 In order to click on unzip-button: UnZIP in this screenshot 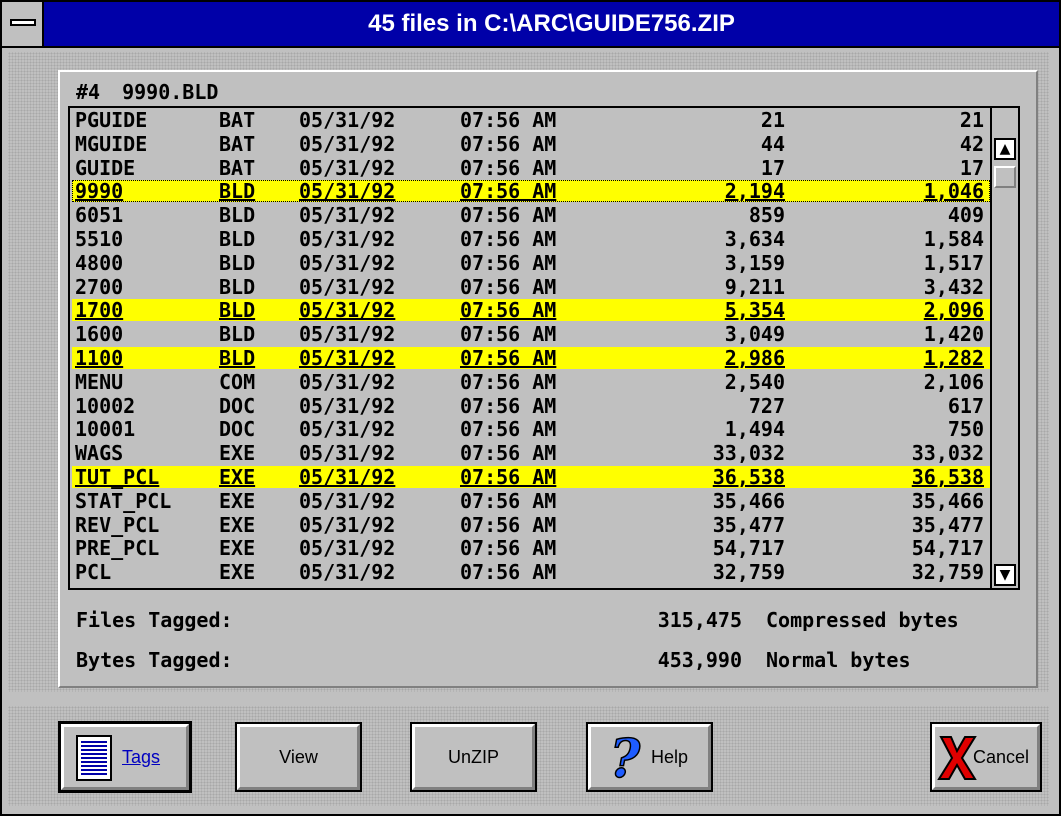, I will do `click(473, 757)`.